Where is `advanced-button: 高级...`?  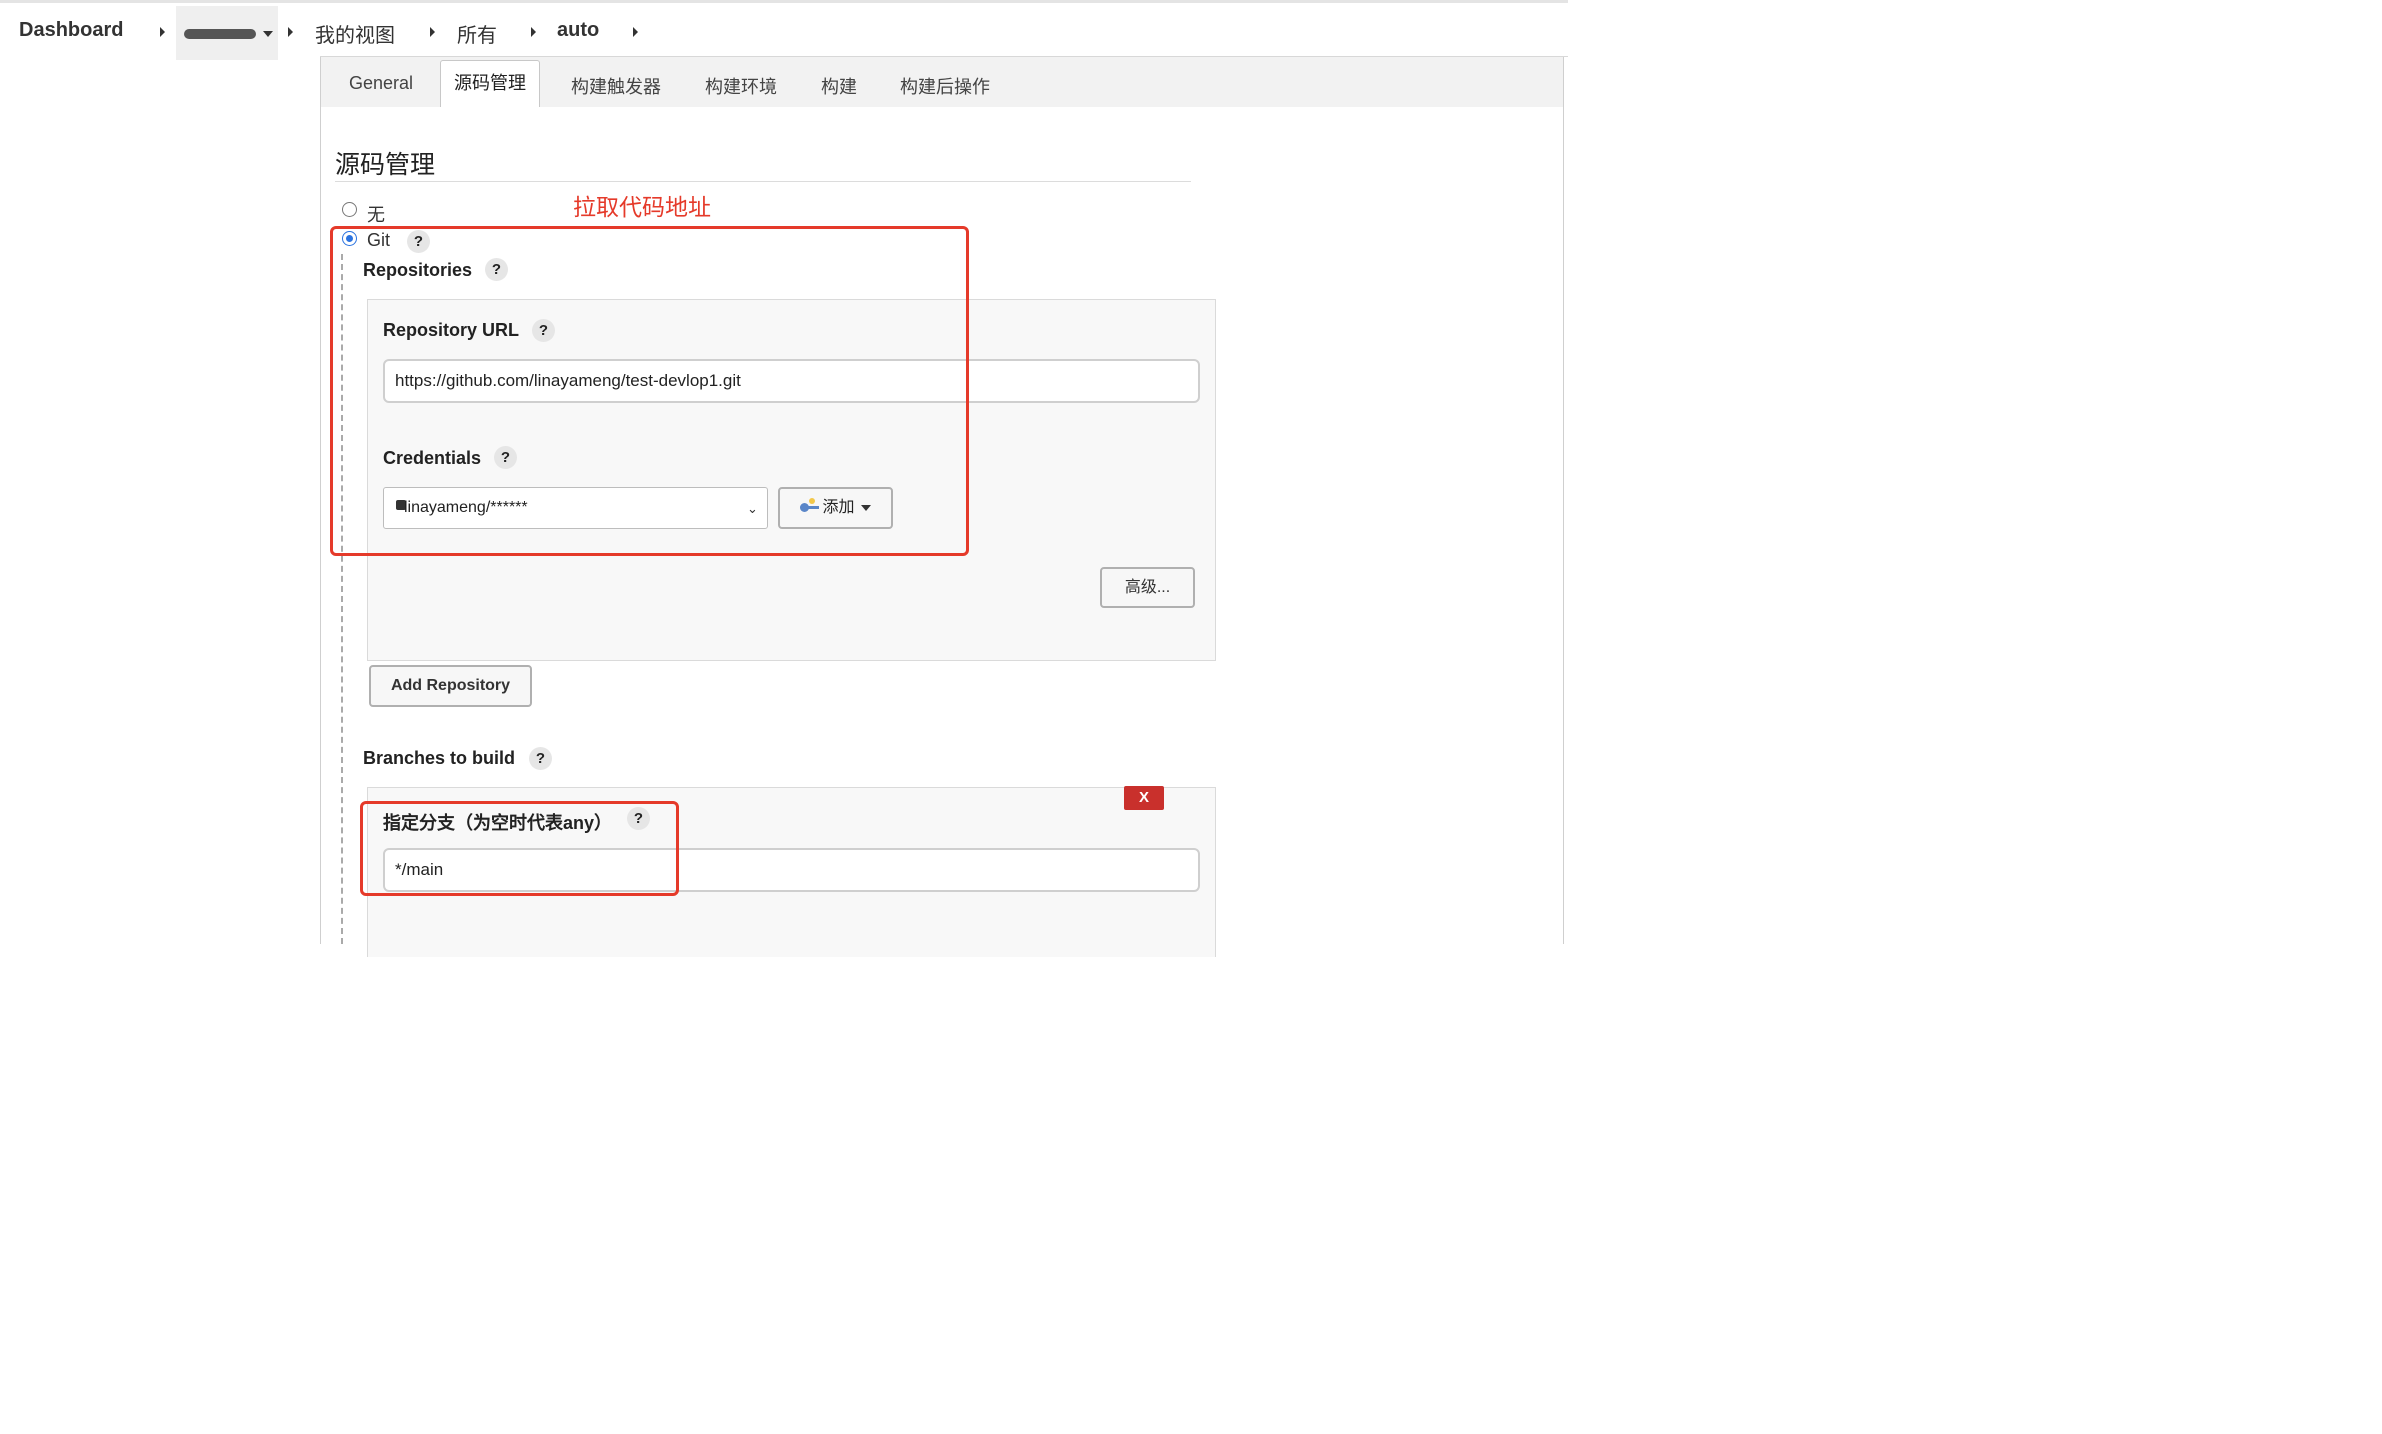 advanced-button: 高级... is located at coordinates (1147, 587).